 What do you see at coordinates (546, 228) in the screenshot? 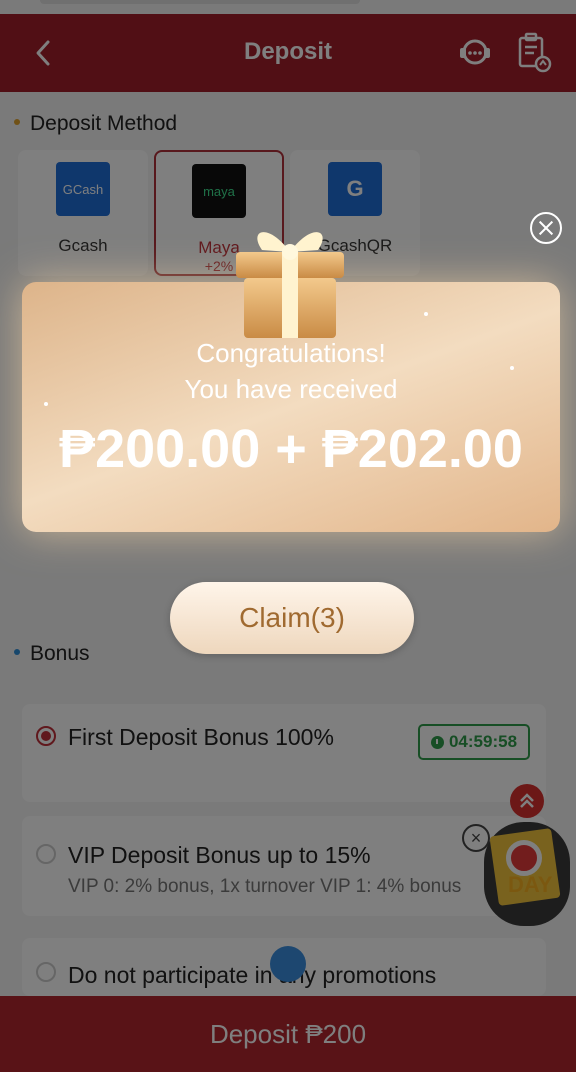
I see `close-popup-icon` at bounding box center [546, 228].